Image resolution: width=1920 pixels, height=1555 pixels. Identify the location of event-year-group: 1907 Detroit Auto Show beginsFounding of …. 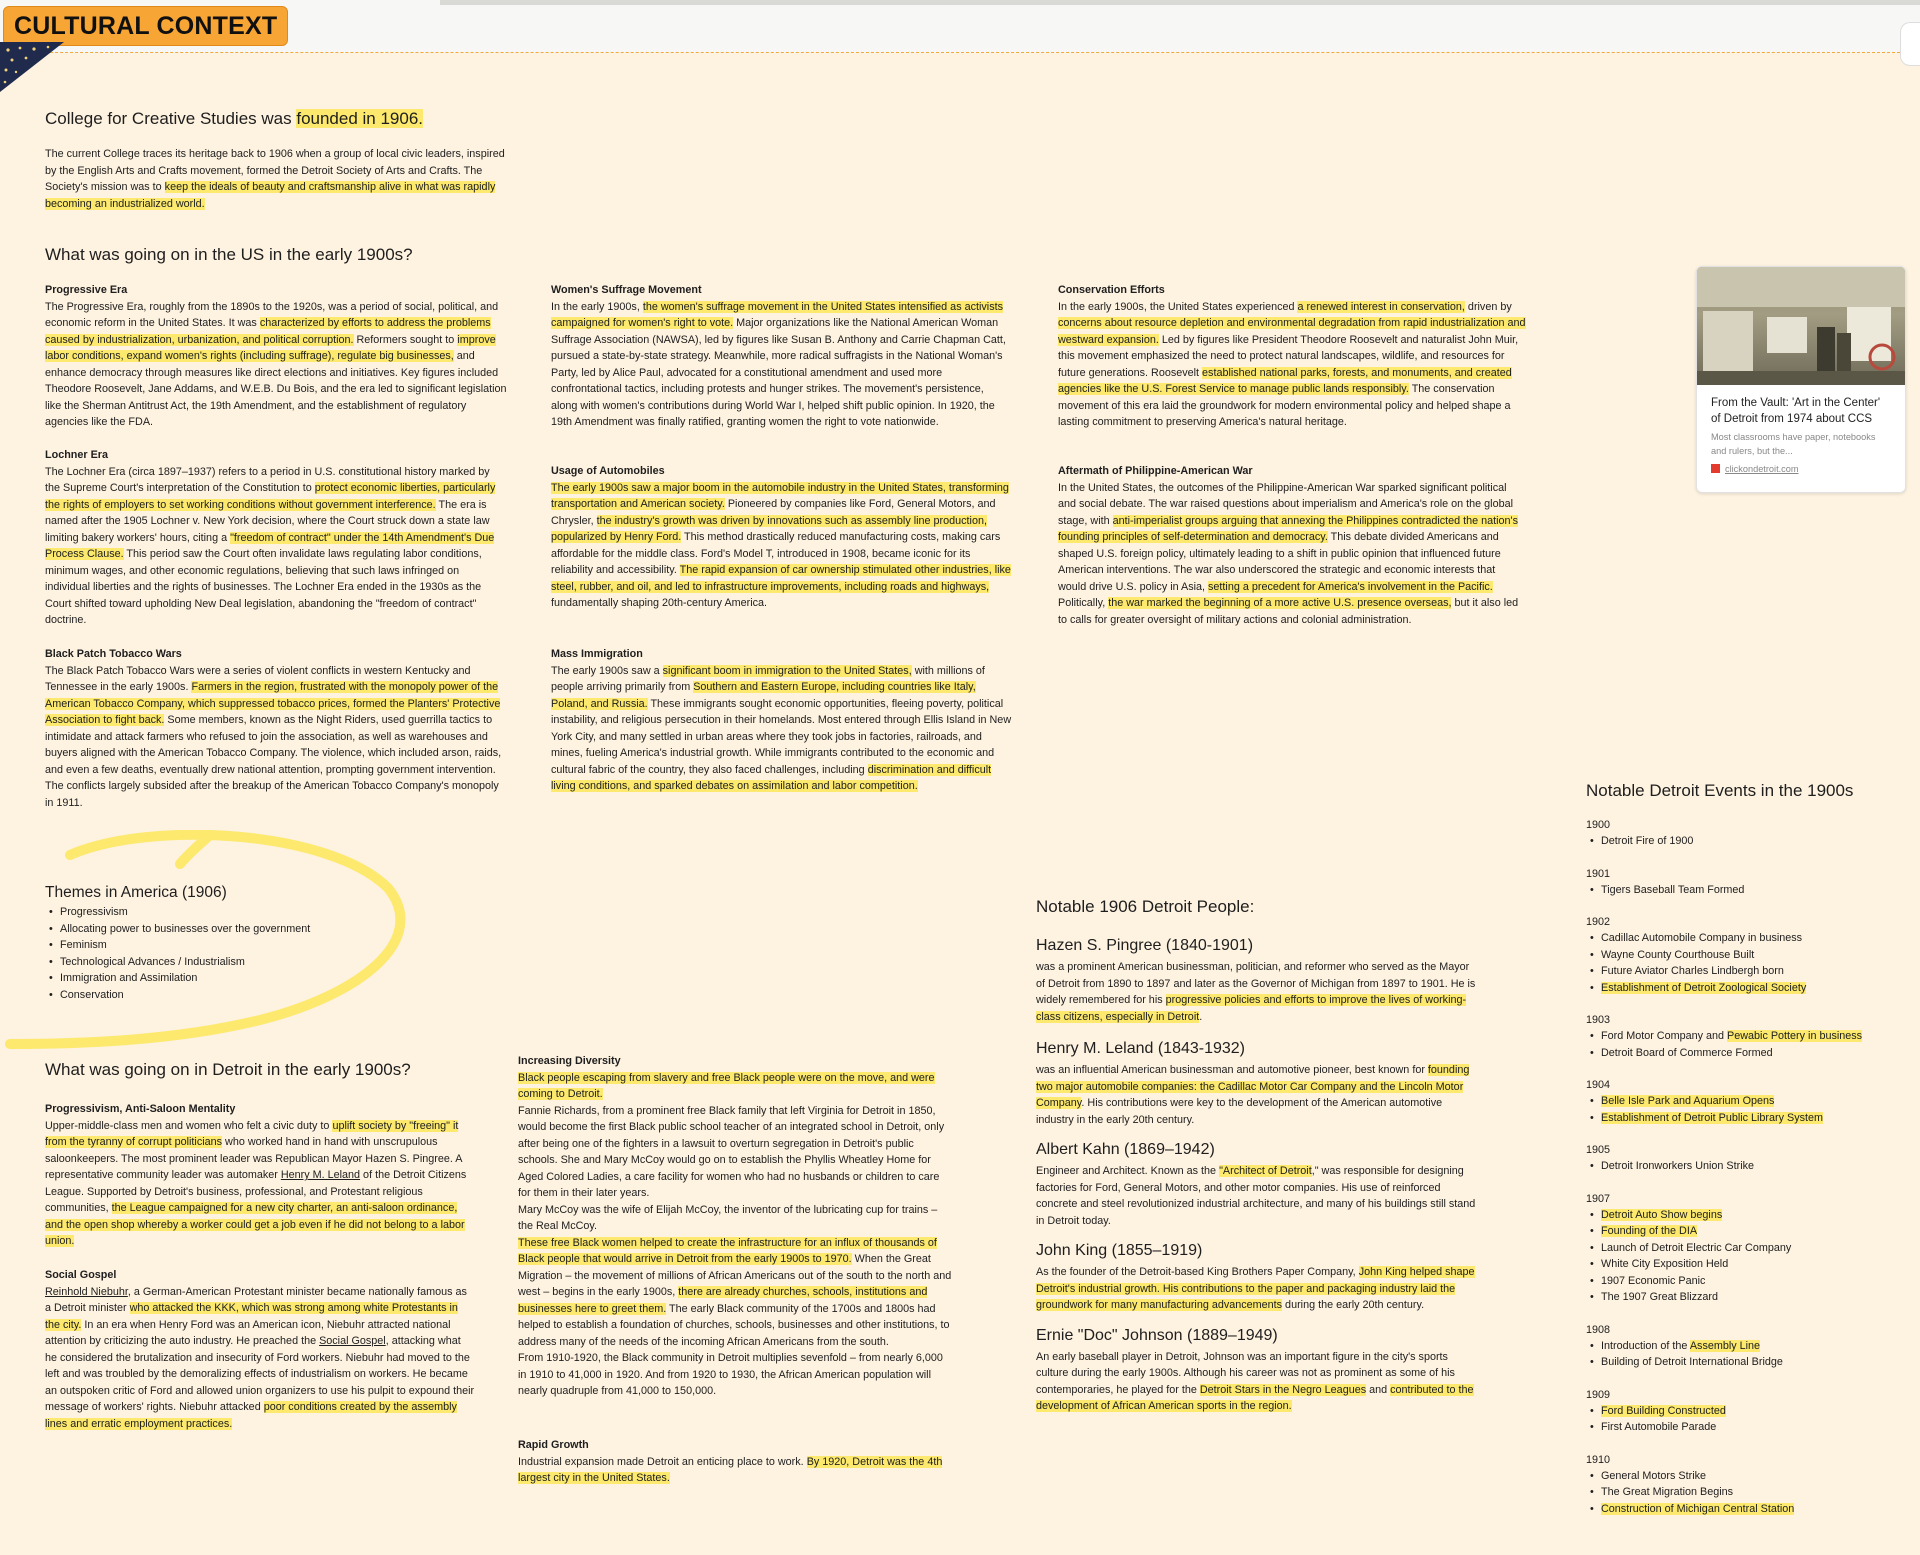
(1746, 1248).